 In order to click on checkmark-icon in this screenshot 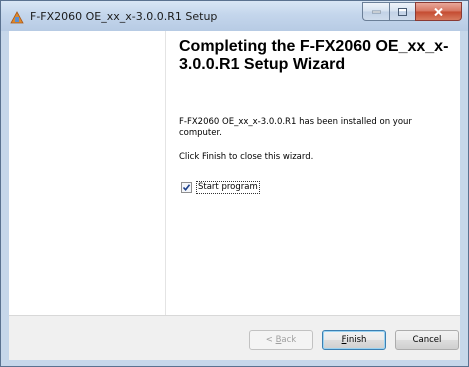, I will do `click(186, 188)`.